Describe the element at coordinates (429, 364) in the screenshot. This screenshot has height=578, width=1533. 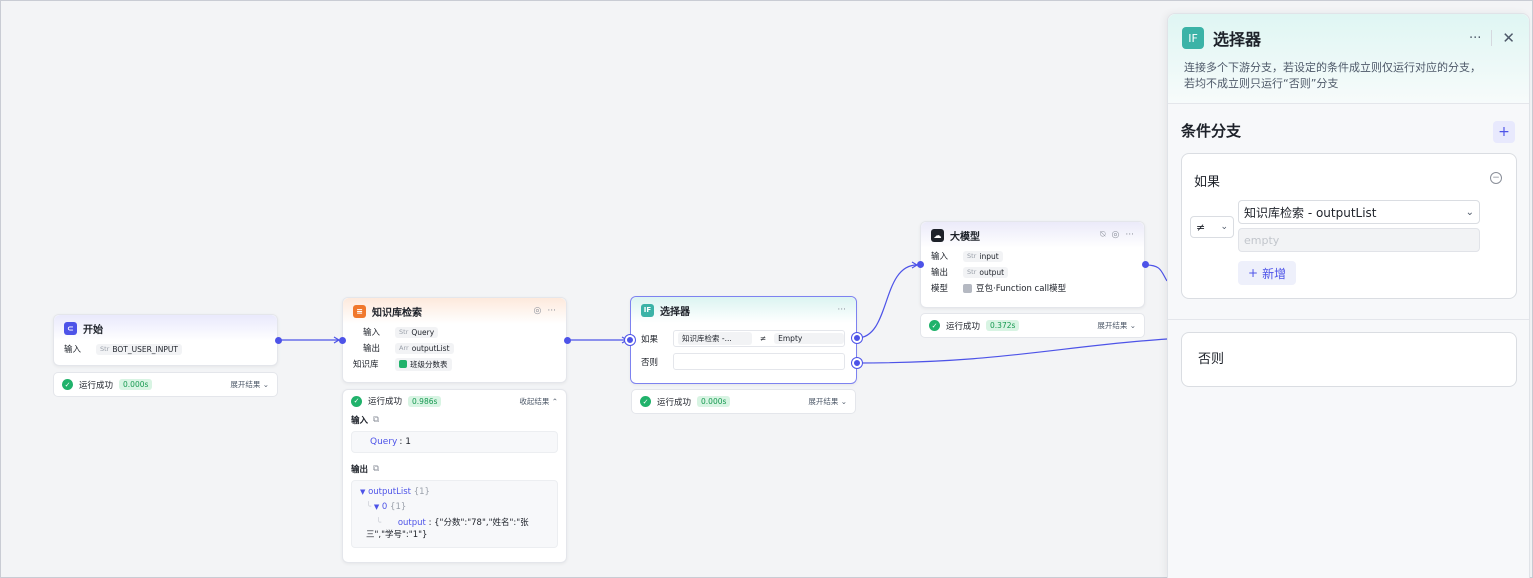
I see `kb-dataset-value: 班级分数表` at that location.